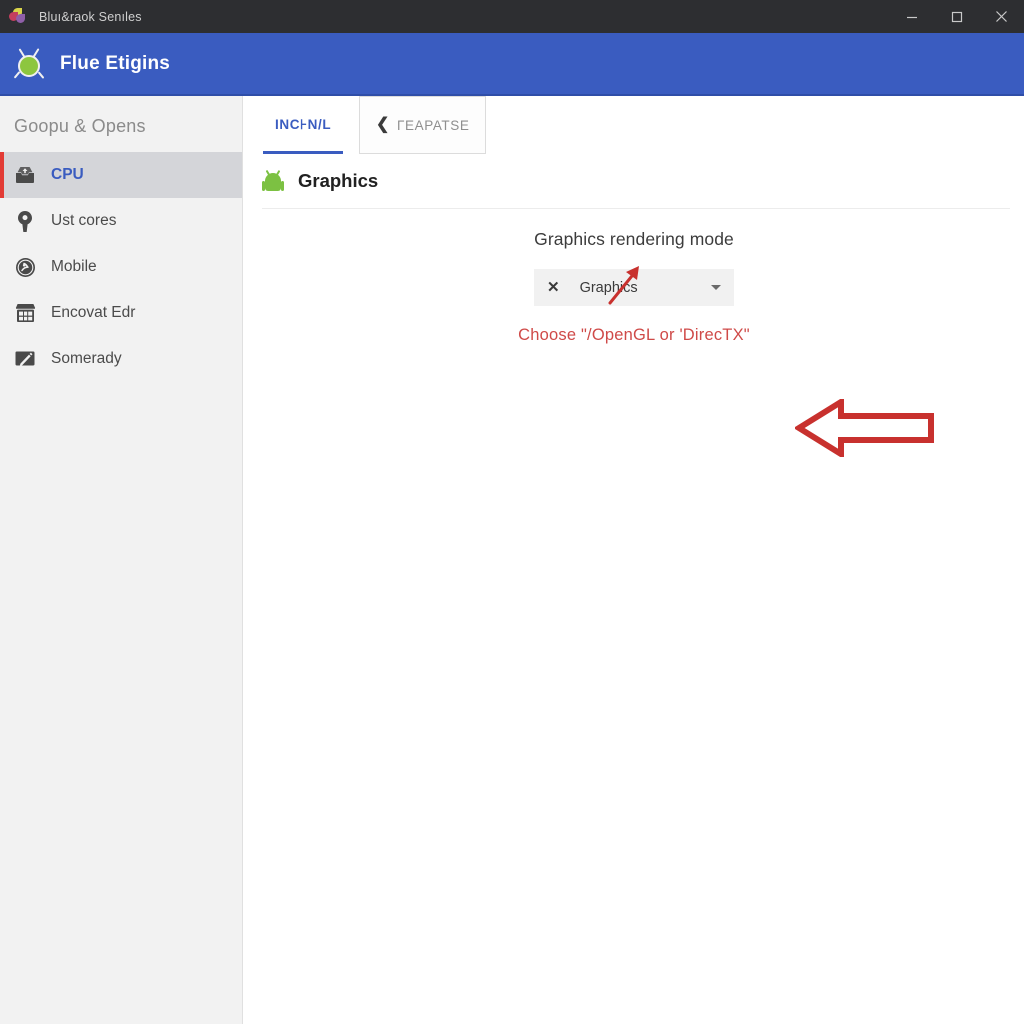  Describe the element at coordinates (90, 16) in the screenshot. I see `window-title: Bluı&raok Senıles` at that location.